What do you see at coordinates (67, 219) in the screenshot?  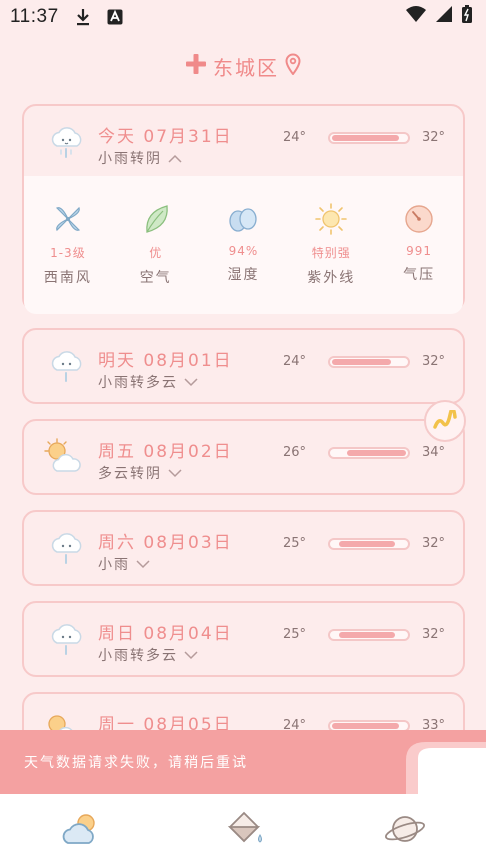 I see `windmill-icon` at bounding box center [67, 219].